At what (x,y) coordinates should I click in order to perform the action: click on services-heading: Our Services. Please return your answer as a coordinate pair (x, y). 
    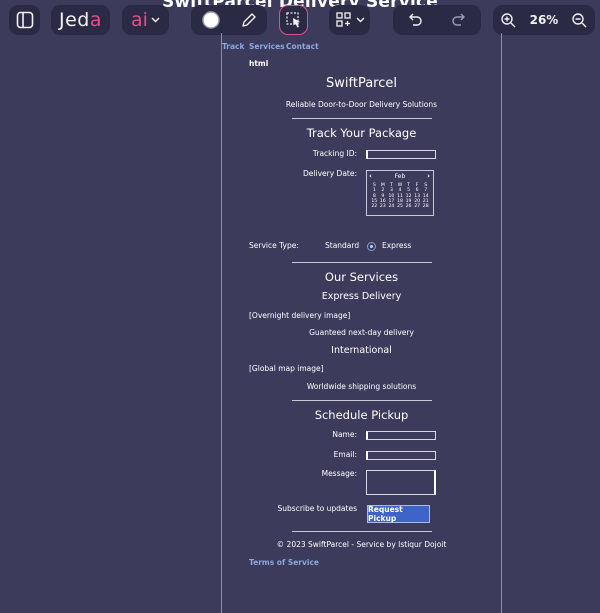
    Looking at the image, I should click on (361, 277).